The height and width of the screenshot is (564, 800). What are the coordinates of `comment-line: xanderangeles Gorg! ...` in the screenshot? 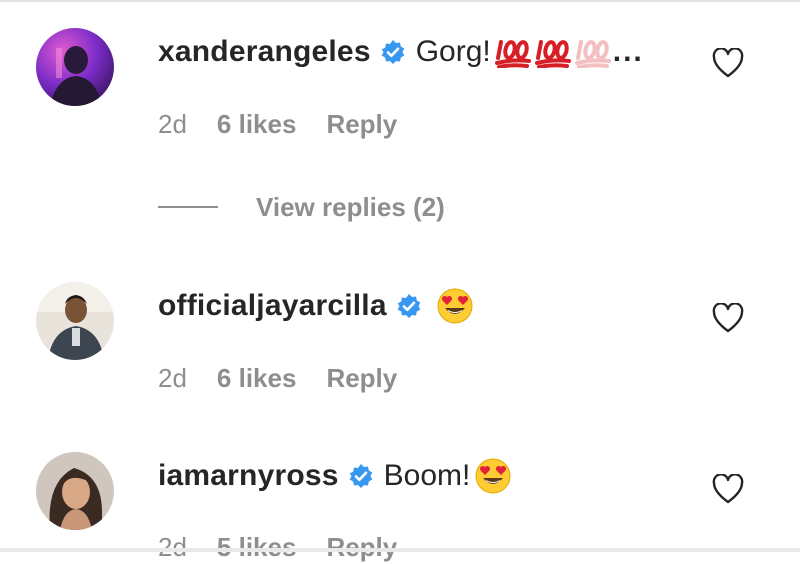 It's located at (401, 52).